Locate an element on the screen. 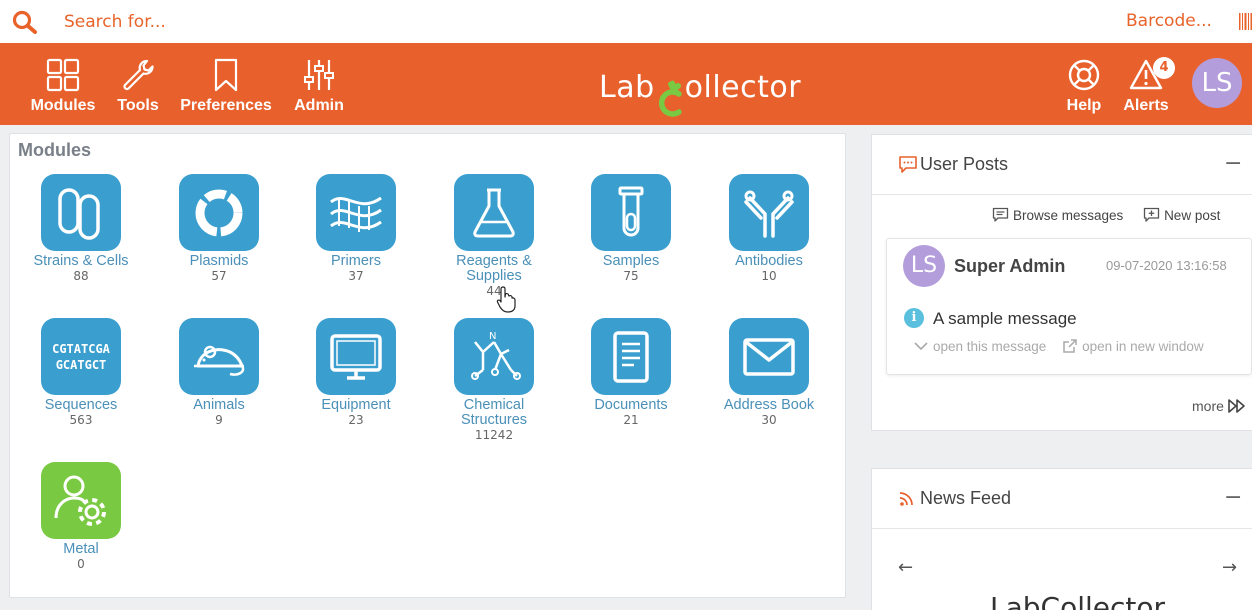  module-documents: Documents 21 is located at coordinates (631, 372).